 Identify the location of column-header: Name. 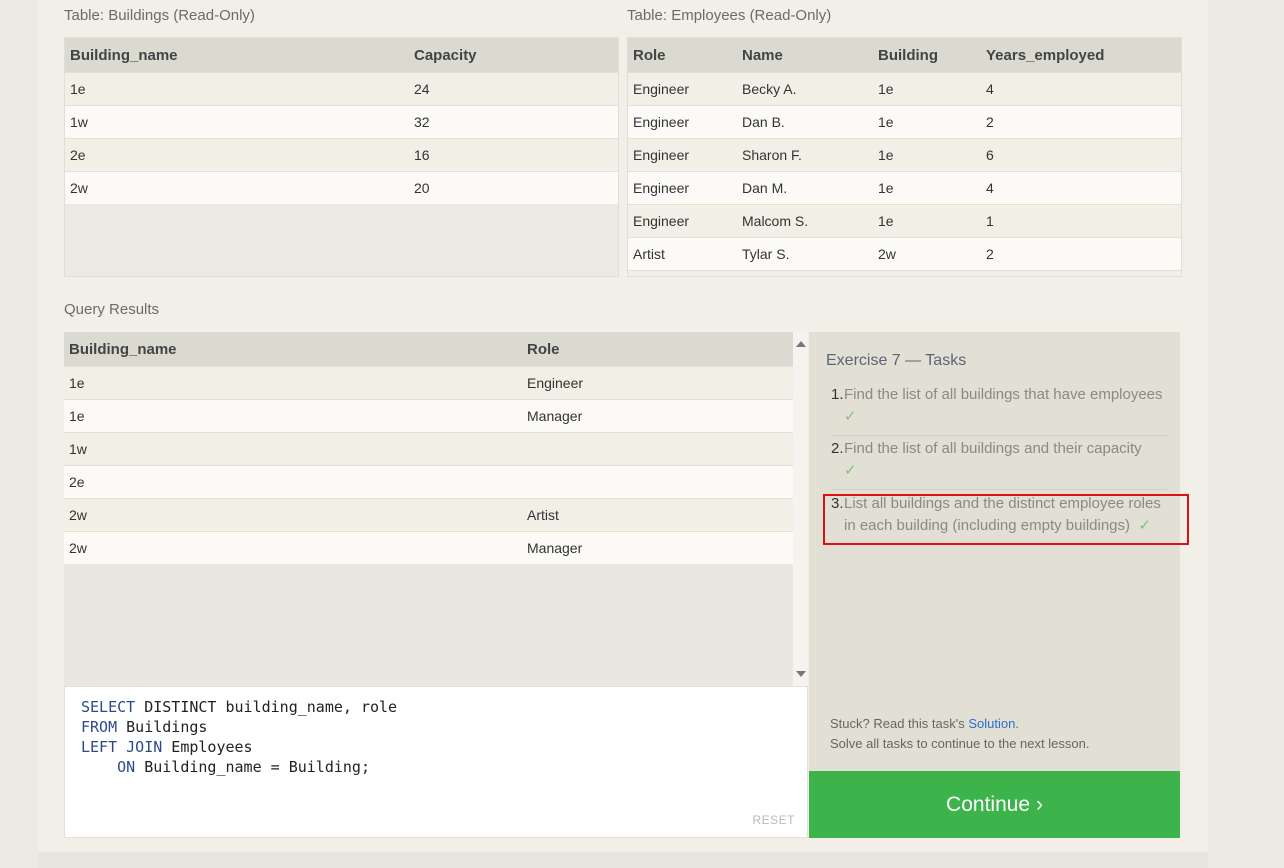
(805, 55).